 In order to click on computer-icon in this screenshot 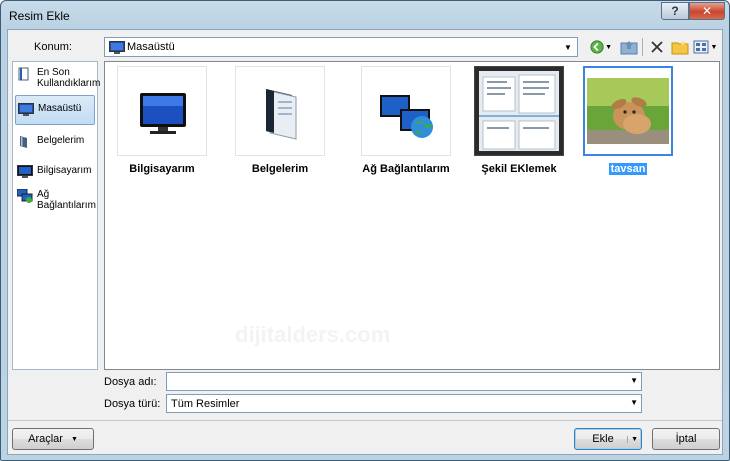, I will do `click(25, 171)`.